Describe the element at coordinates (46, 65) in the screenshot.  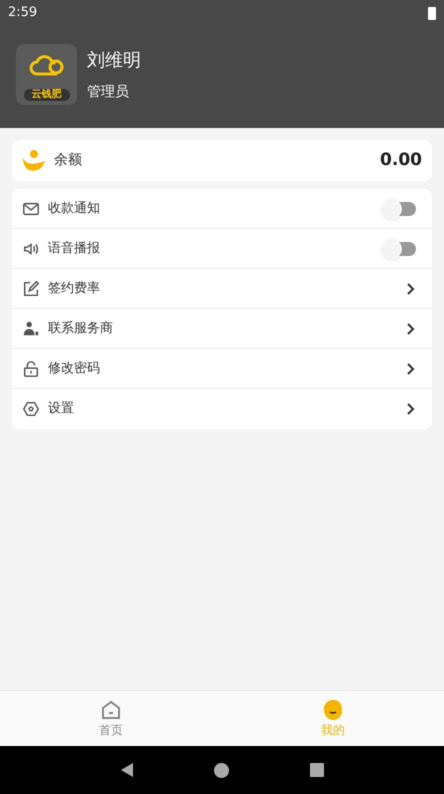
I see `cloud-icon` at that location.